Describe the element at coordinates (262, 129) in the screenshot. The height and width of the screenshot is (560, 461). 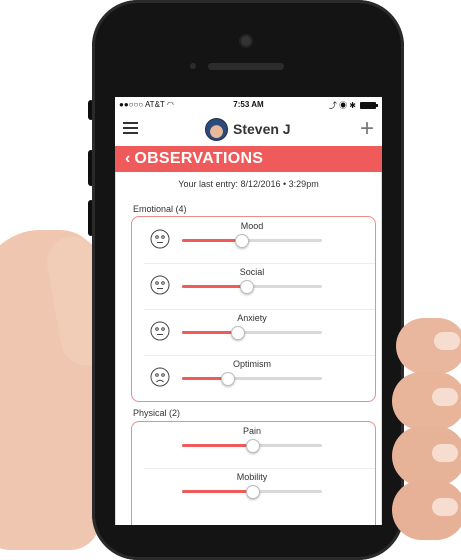
I see `user-name: Steven J` at that location.